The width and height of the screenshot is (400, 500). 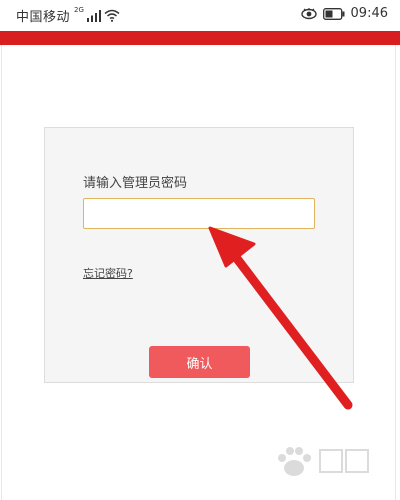 What do you see at coordinates (333, 13) in the screenshot?
I see `battery-icon` at bounding box center [333, 13].